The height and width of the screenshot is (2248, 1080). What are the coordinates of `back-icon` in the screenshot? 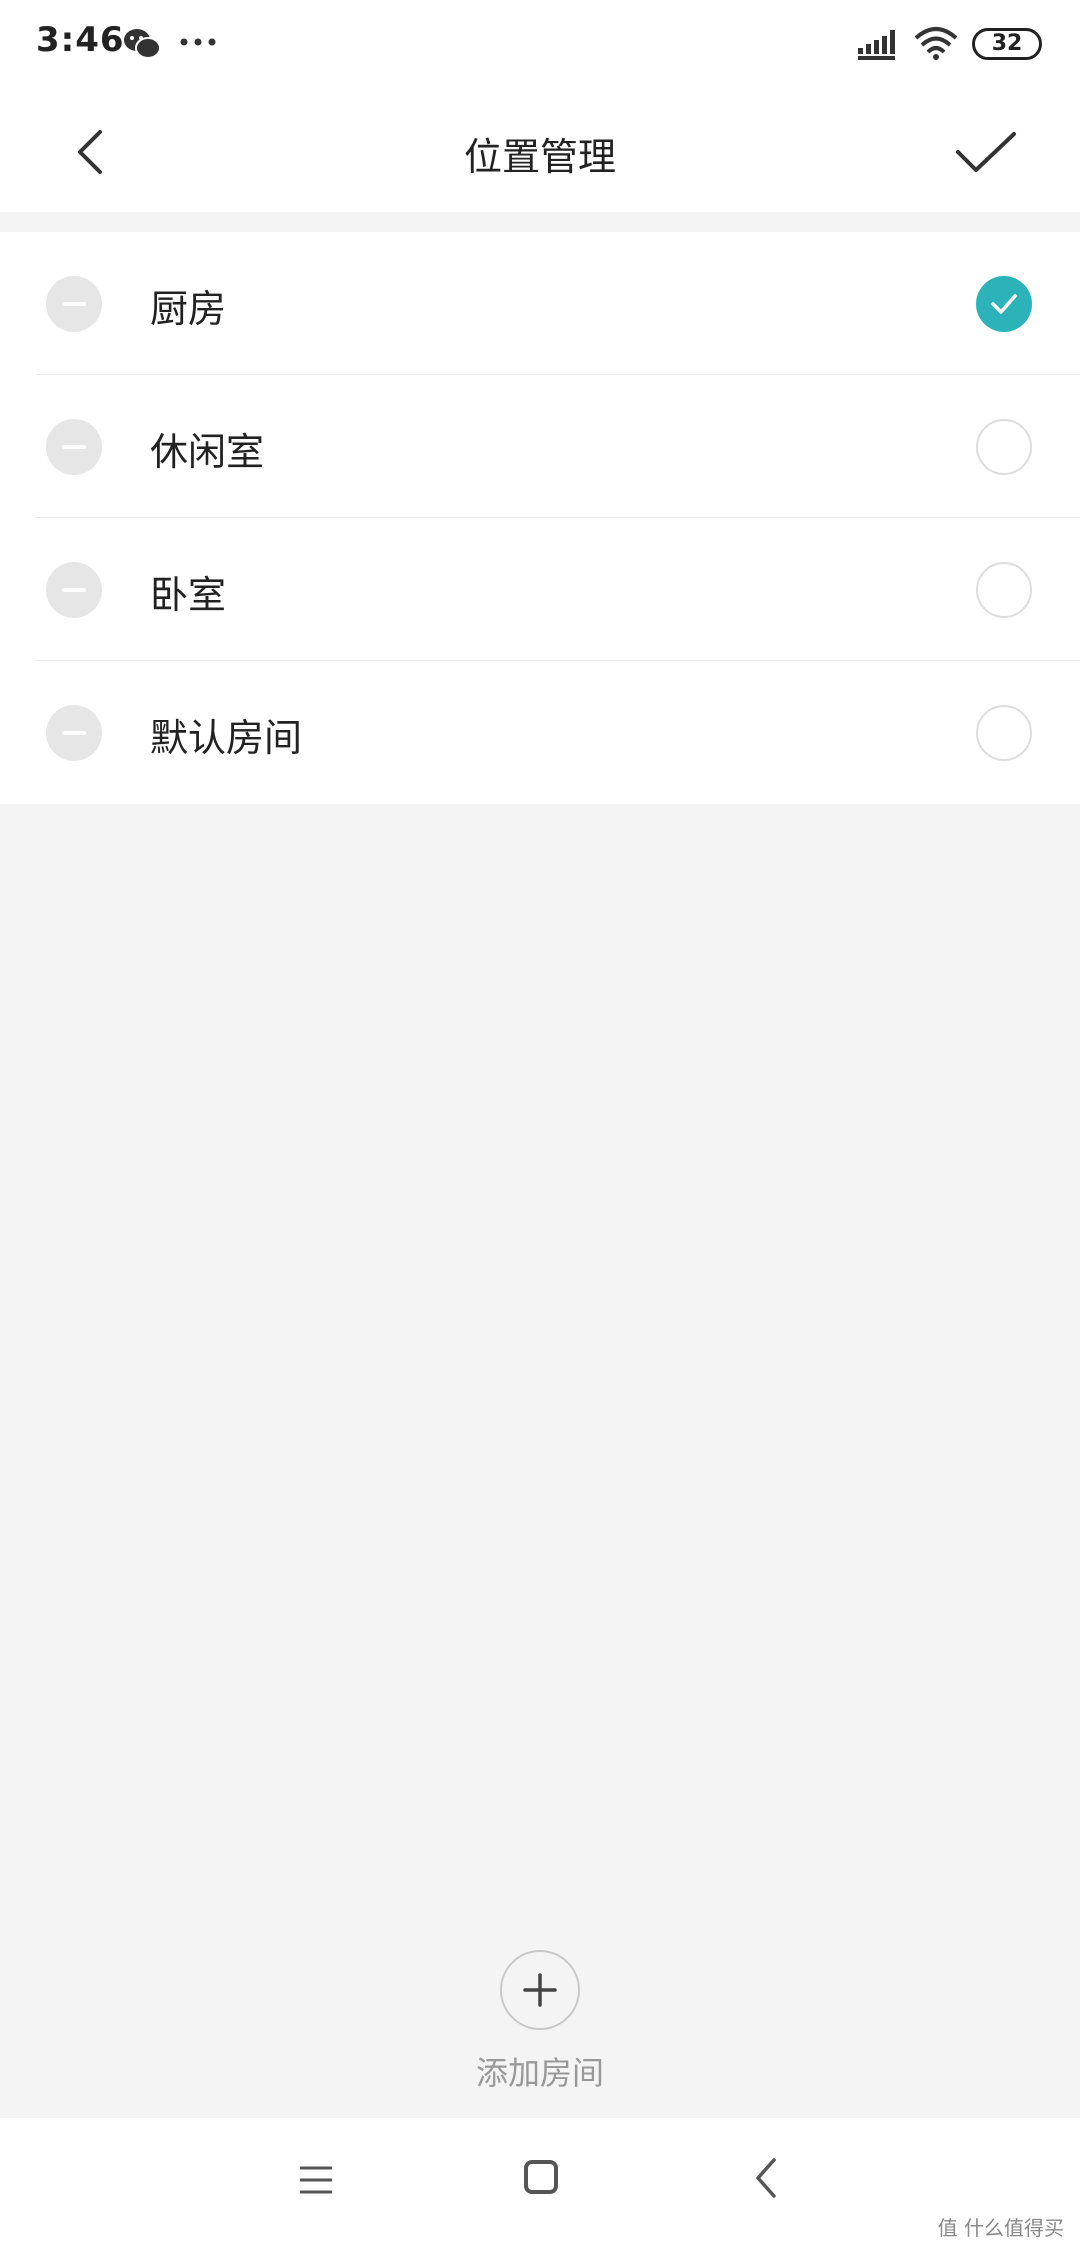 It's located at (766, 2178).